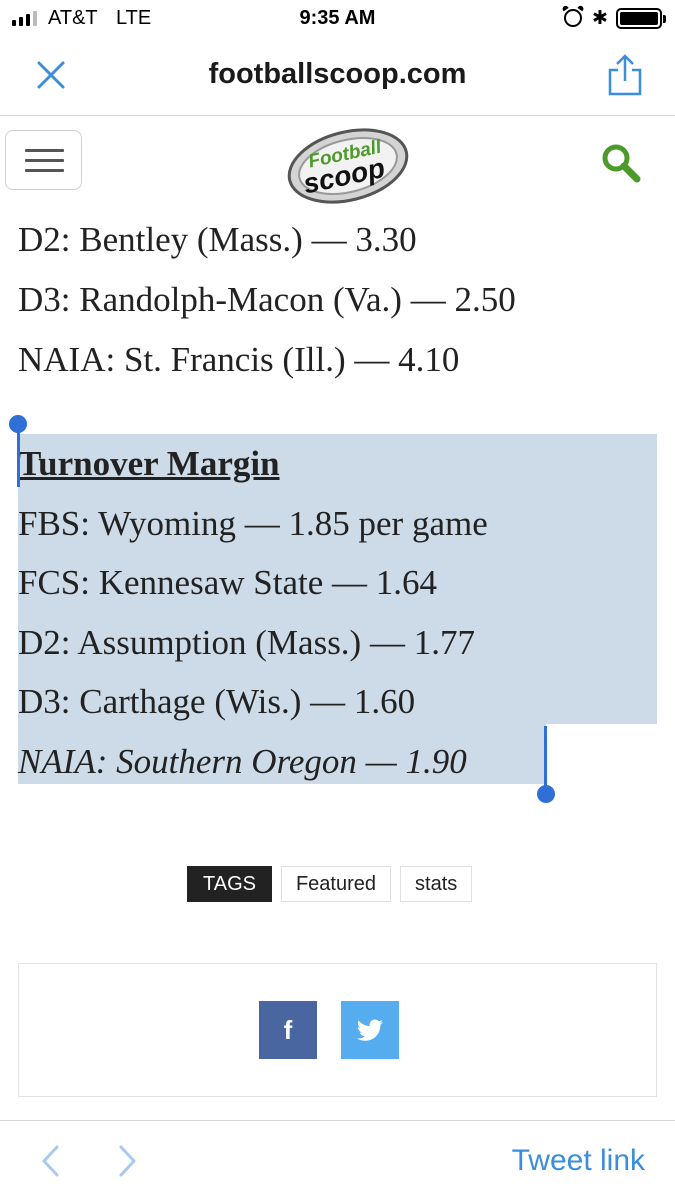 The height and width of the screenshot is (1200, 675). Describe the element at coordinates (621, 163) in the screenshot. I see `search-icon` at that location.